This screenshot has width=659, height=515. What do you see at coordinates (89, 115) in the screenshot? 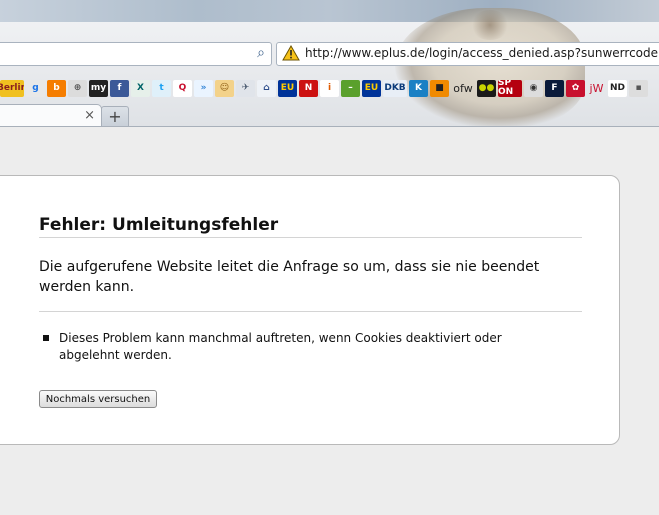
I see `close-tab-icon: ×` at bounding box center [89, 115].